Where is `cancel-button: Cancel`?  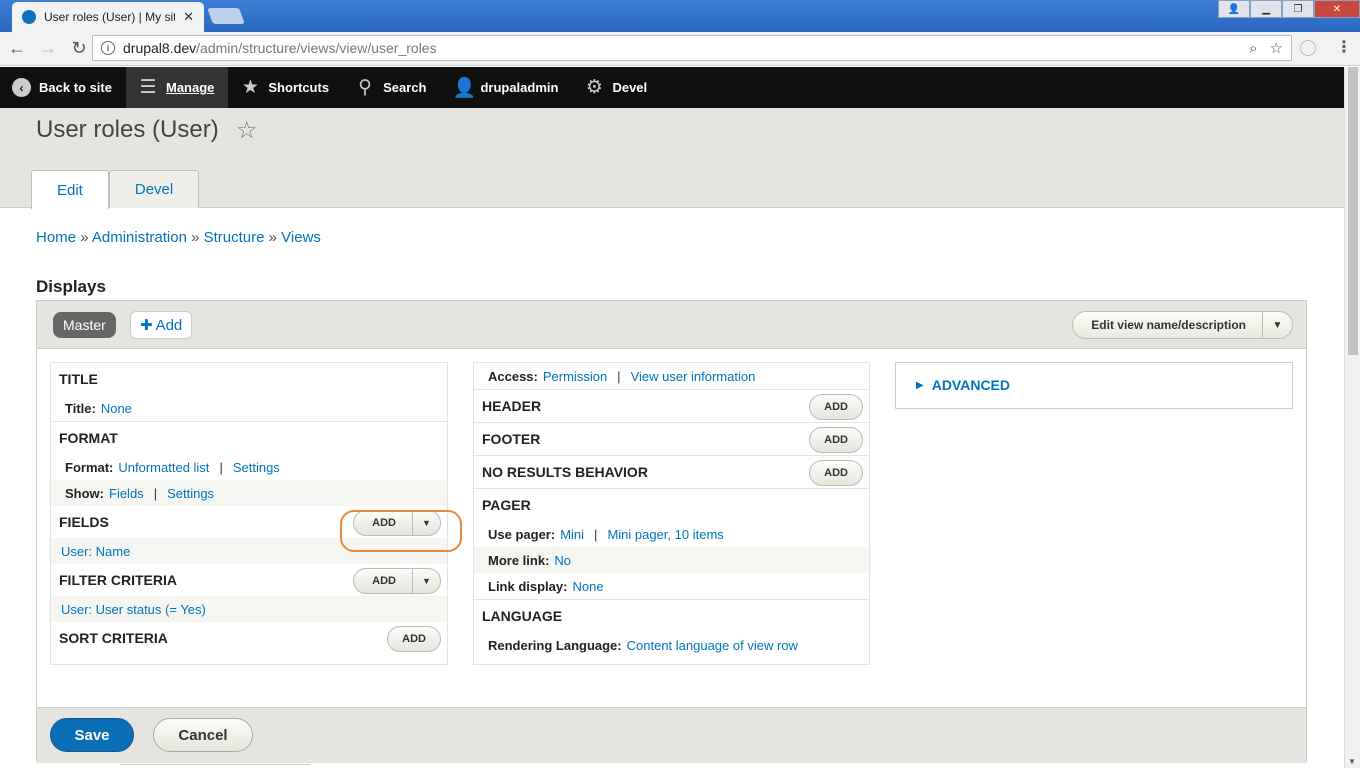
cancel-button: Cancel is located at coordinates (203, 735).